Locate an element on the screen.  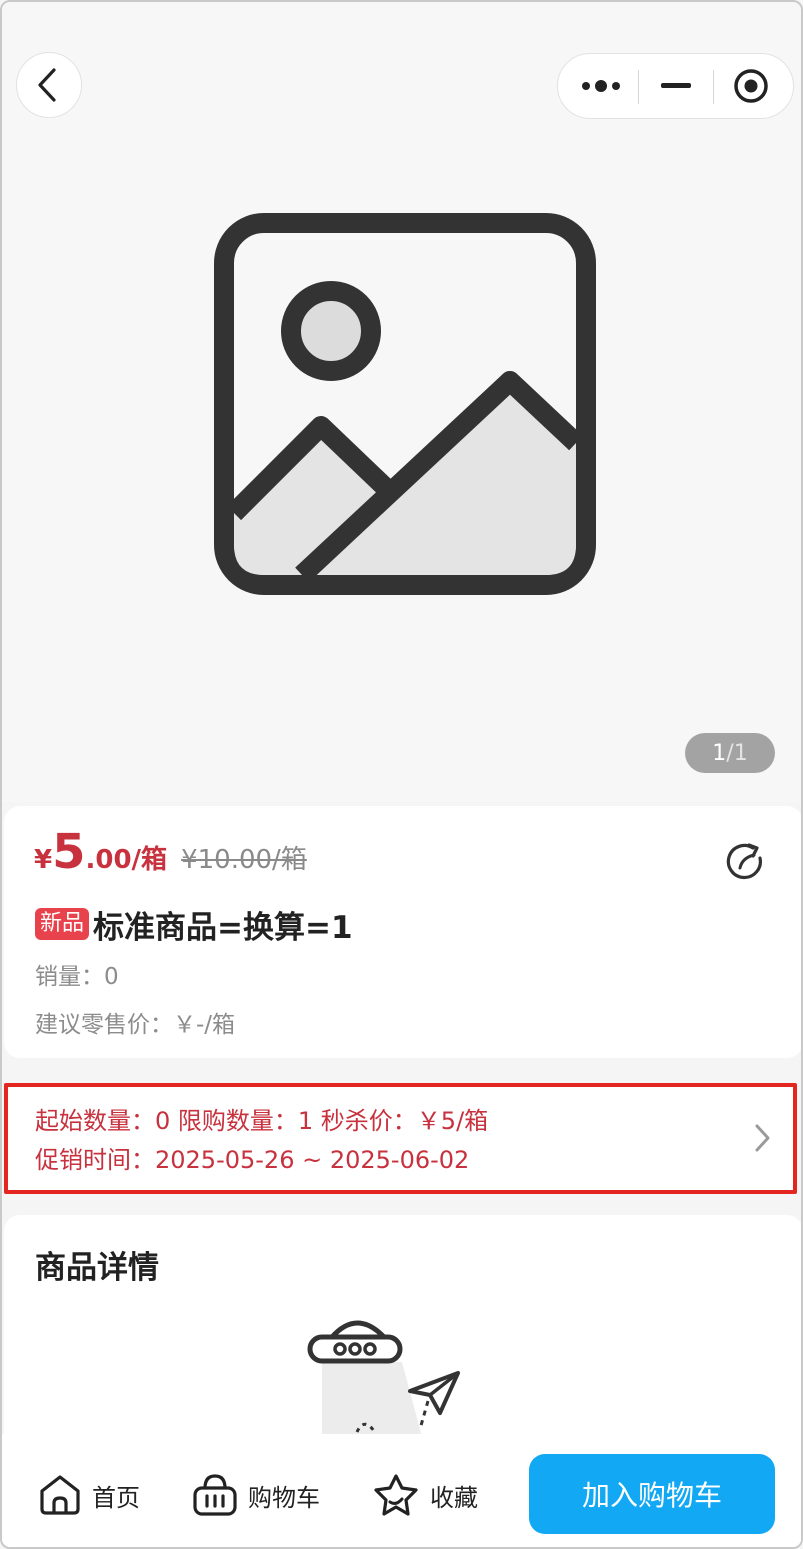
back-button is located at coordinates (49, 85).